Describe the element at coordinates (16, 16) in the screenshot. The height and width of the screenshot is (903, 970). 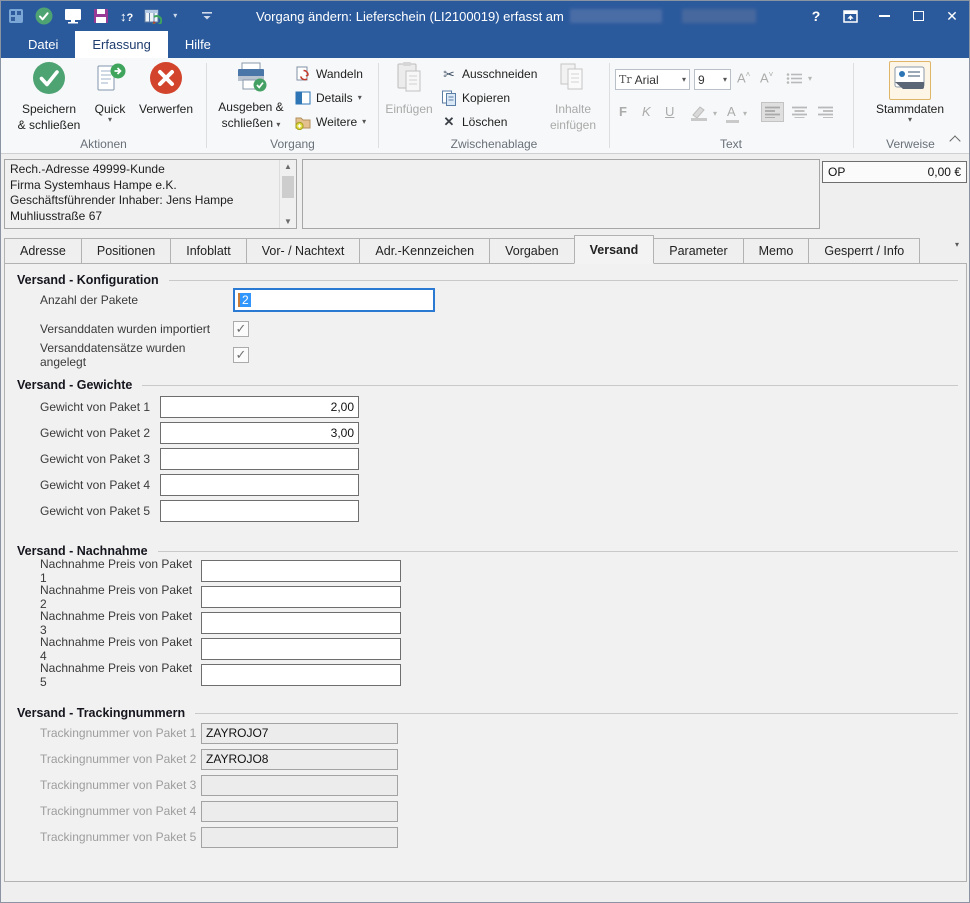
I see `app-icon` at that location.